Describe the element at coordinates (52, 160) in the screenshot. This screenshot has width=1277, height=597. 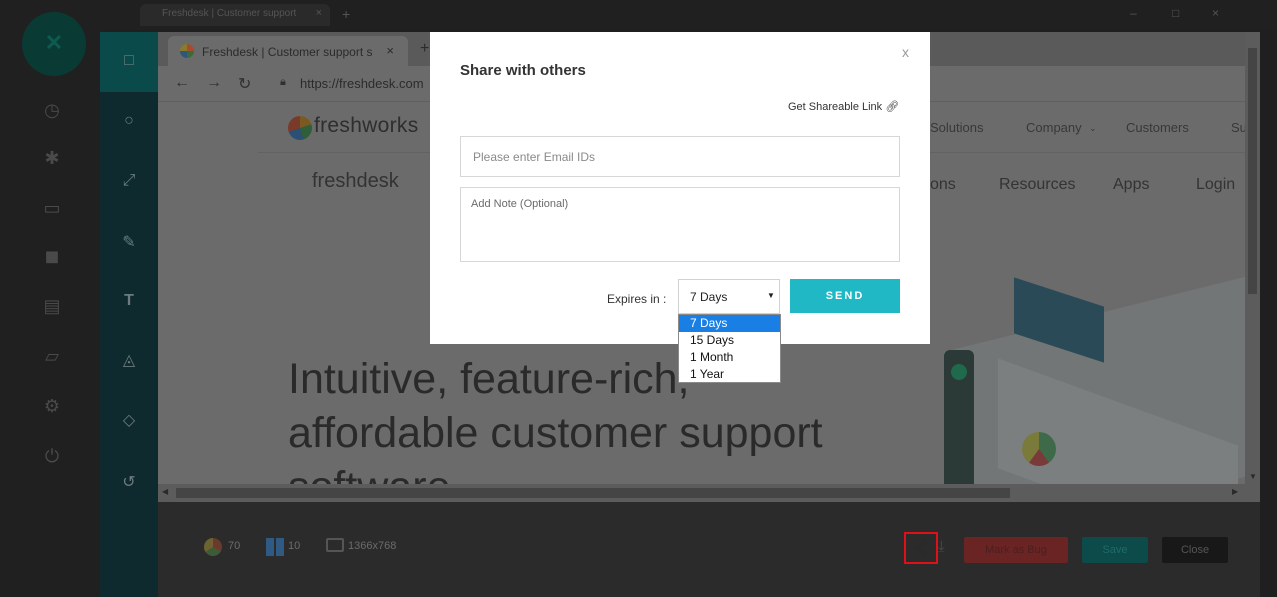
I see `bug-icon: ✱` at that location.